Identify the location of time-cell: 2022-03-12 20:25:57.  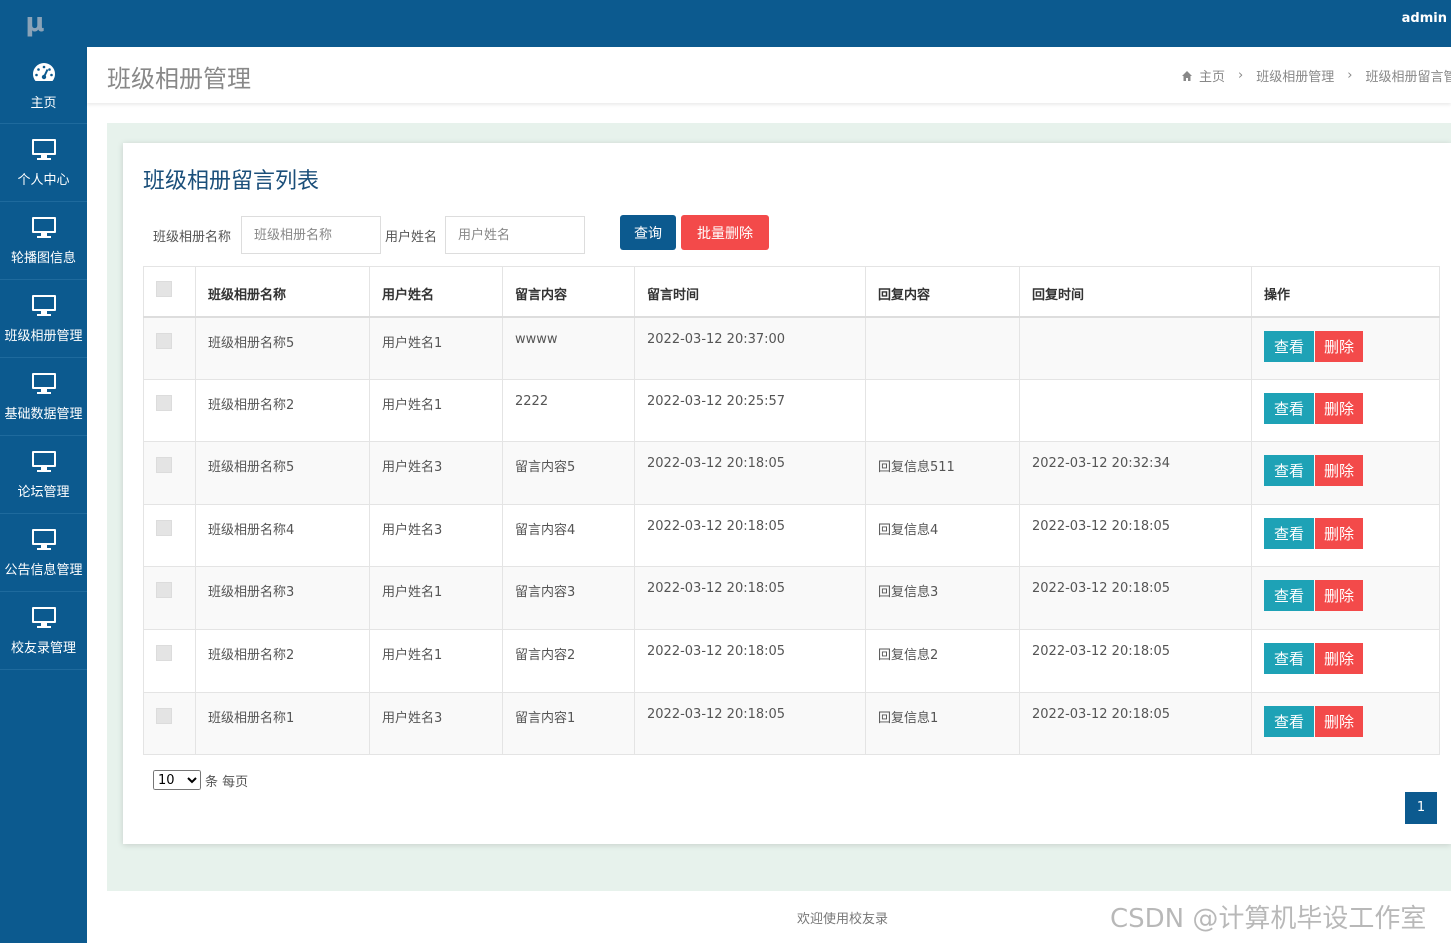
(750, 410).